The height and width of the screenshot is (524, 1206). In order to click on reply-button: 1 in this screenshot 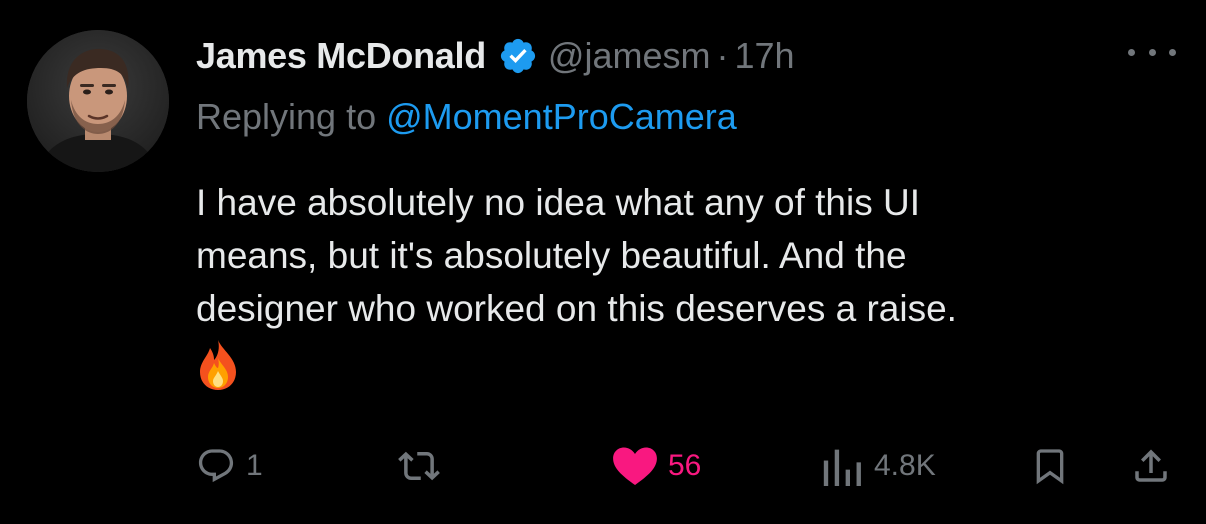, I will do `click(229, 466)`.